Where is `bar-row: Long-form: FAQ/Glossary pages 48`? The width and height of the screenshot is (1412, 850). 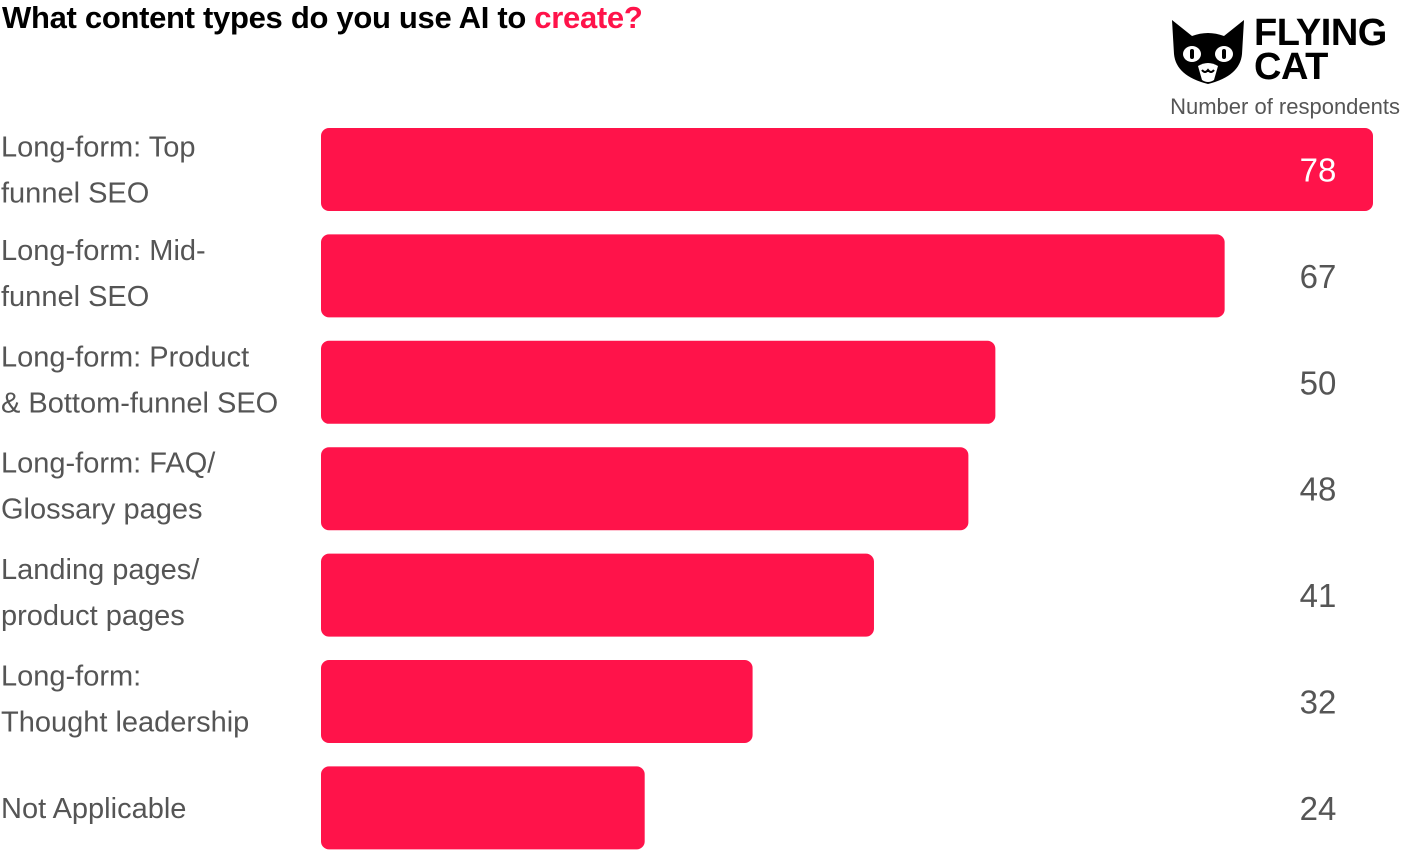
bar-row: Long-form: FAQ/Glossary pages 48 is located at coordinates (669, 489).